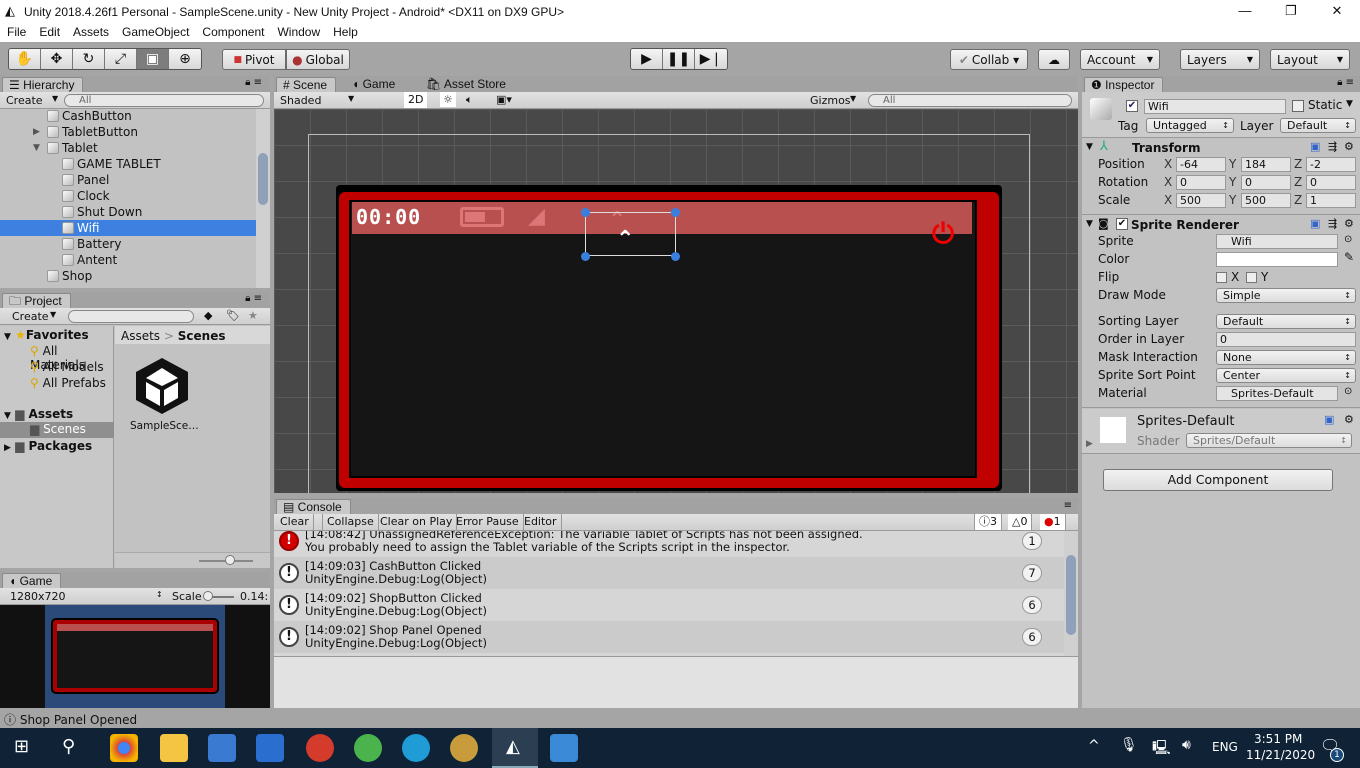 This screenshot has height=768, width=1360. What do you see at coordinates (1318, 125) in the screenshot?
I see `layer-dropdown: Default` at bounding box center [1318, 125].